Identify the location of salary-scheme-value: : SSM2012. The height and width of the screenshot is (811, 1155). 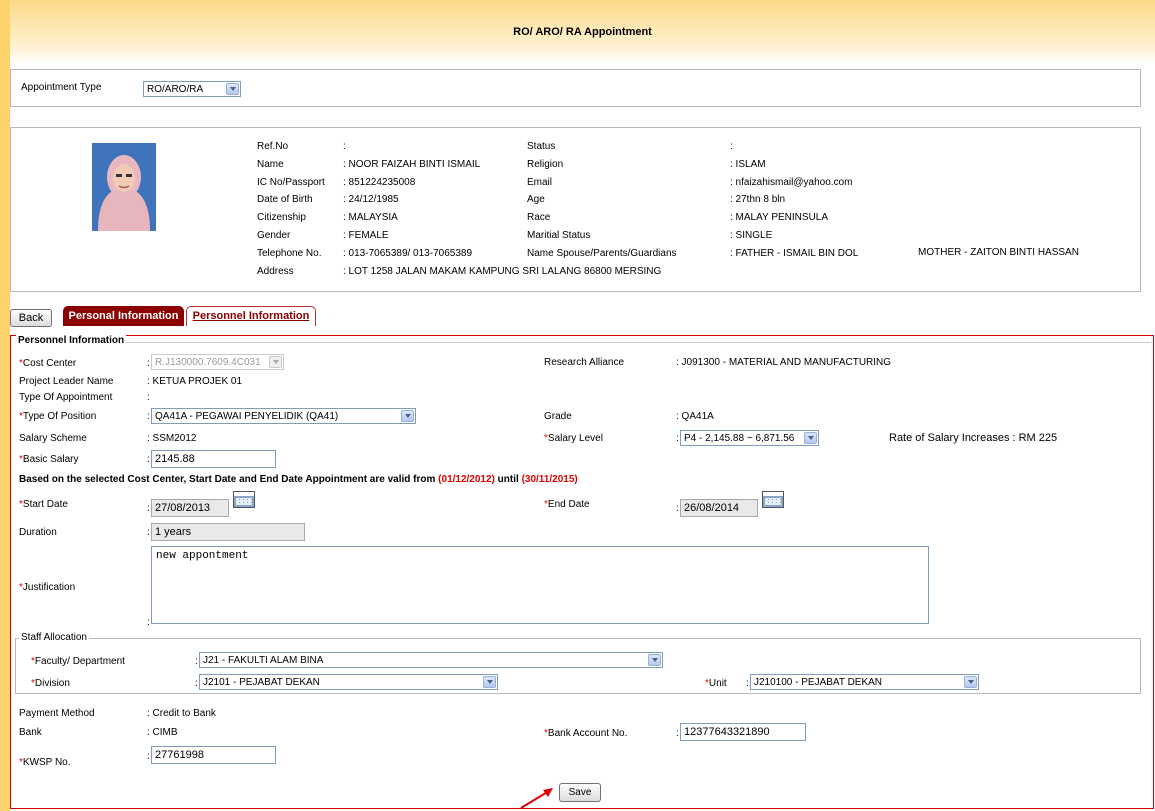
(172, 438).